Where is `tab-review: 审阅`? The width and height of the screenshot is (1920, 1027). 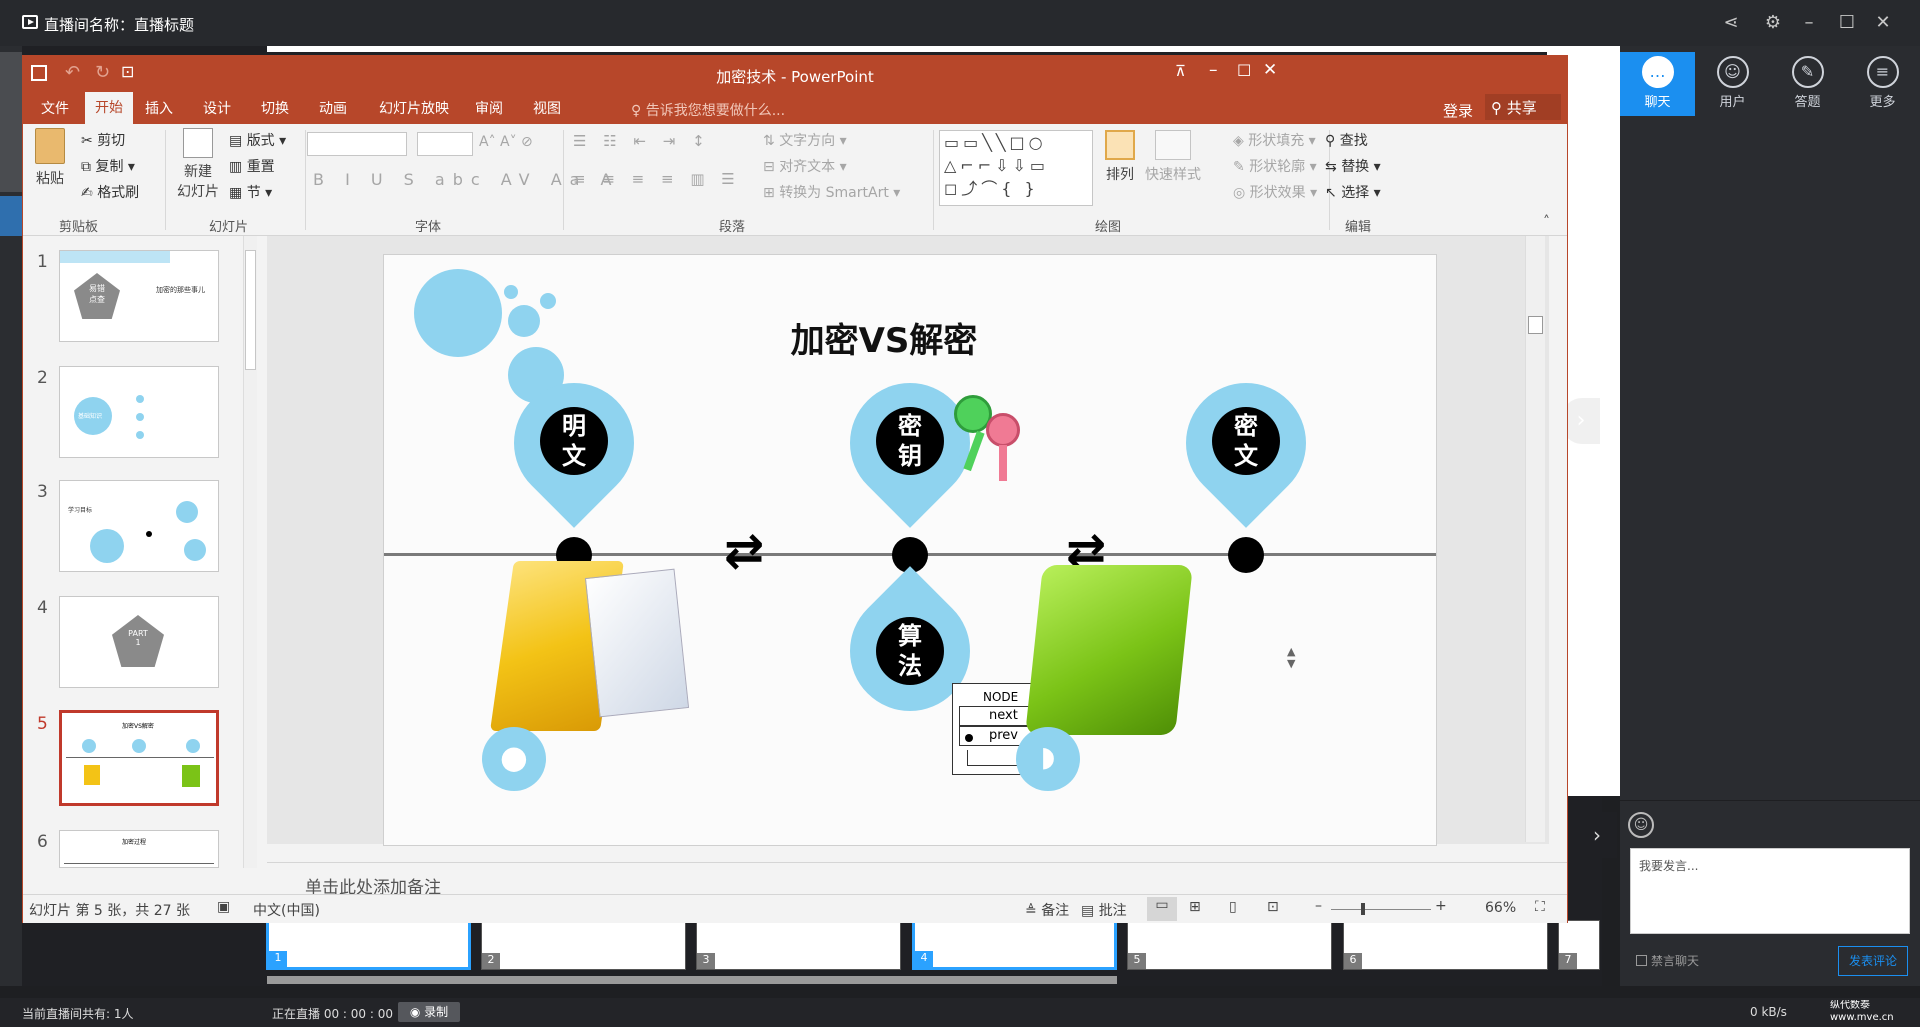
tab-review: 审阅 is located at coordinates (489, 108).